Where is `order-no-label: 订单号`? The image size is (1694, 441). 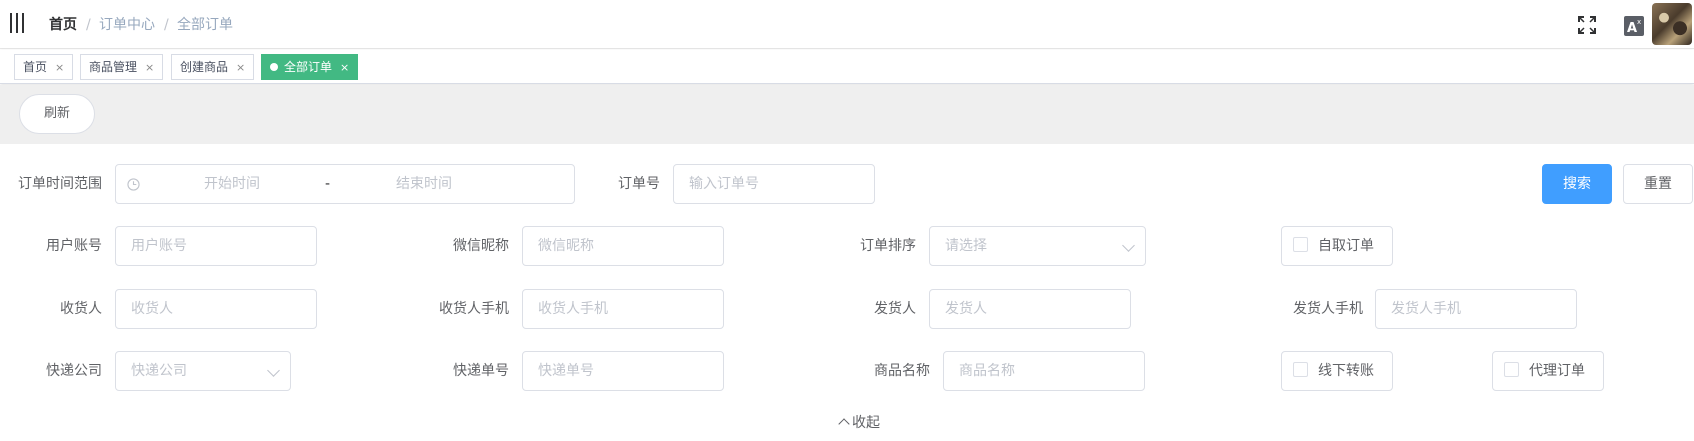
order-no-label: 订单号 is located at coordinates (639, 184).